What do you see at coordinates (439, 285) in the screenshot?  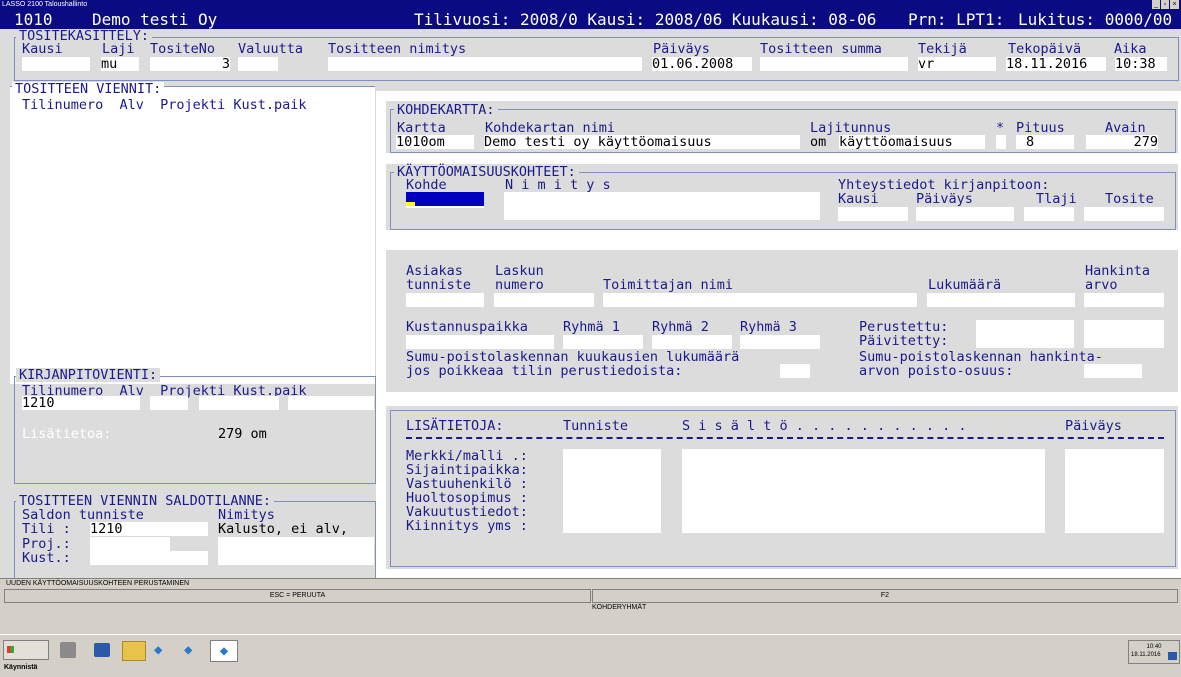 I see `label-asiakas-tunniste: tunniste` at bounding box center [439, 285].